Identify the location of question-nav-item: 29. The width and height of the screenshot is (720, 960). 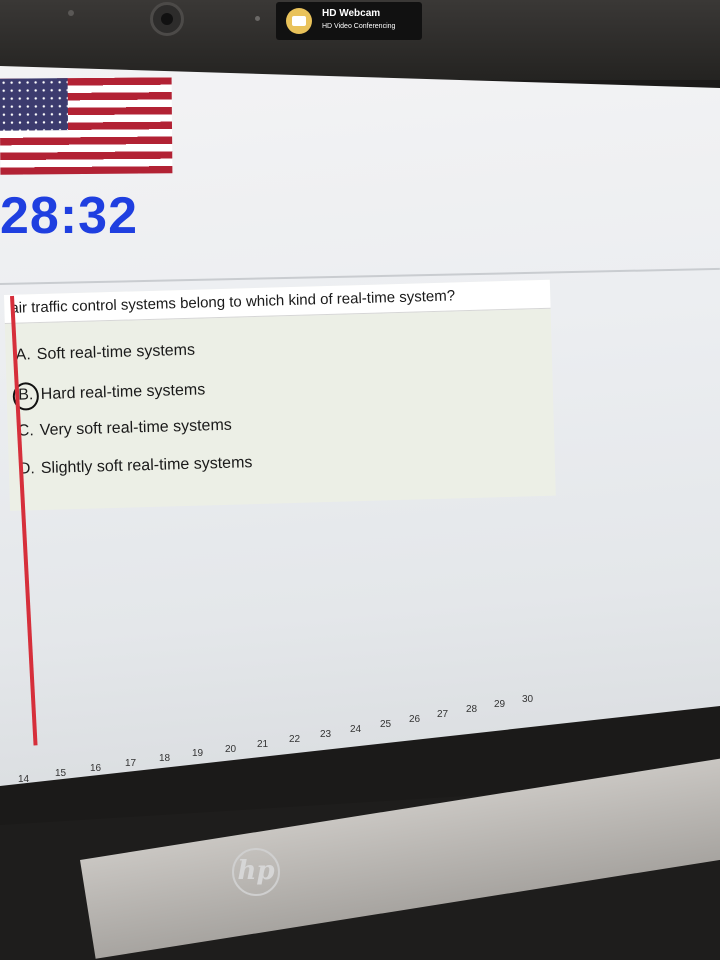
(499, 704).